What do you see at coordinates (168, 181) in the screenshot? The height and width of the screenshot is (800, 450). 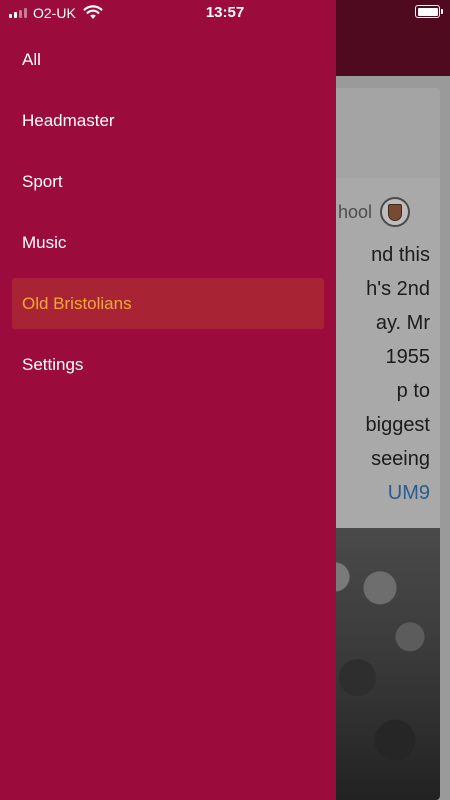 I see `drawer-item-sport: Sport` at bounding box center [168, 181].